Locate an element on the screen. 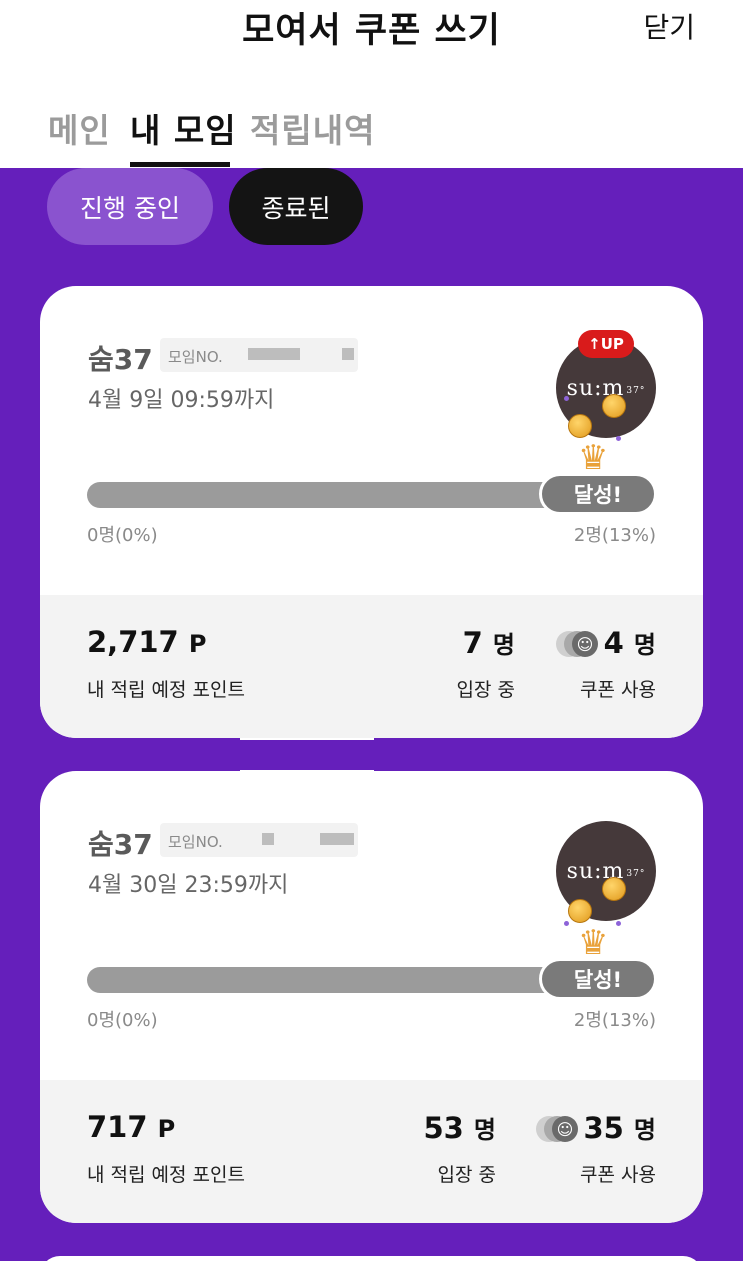 The height and width of the screenshot is (1261, 743). card-connector is located at coordinates (307, 755).